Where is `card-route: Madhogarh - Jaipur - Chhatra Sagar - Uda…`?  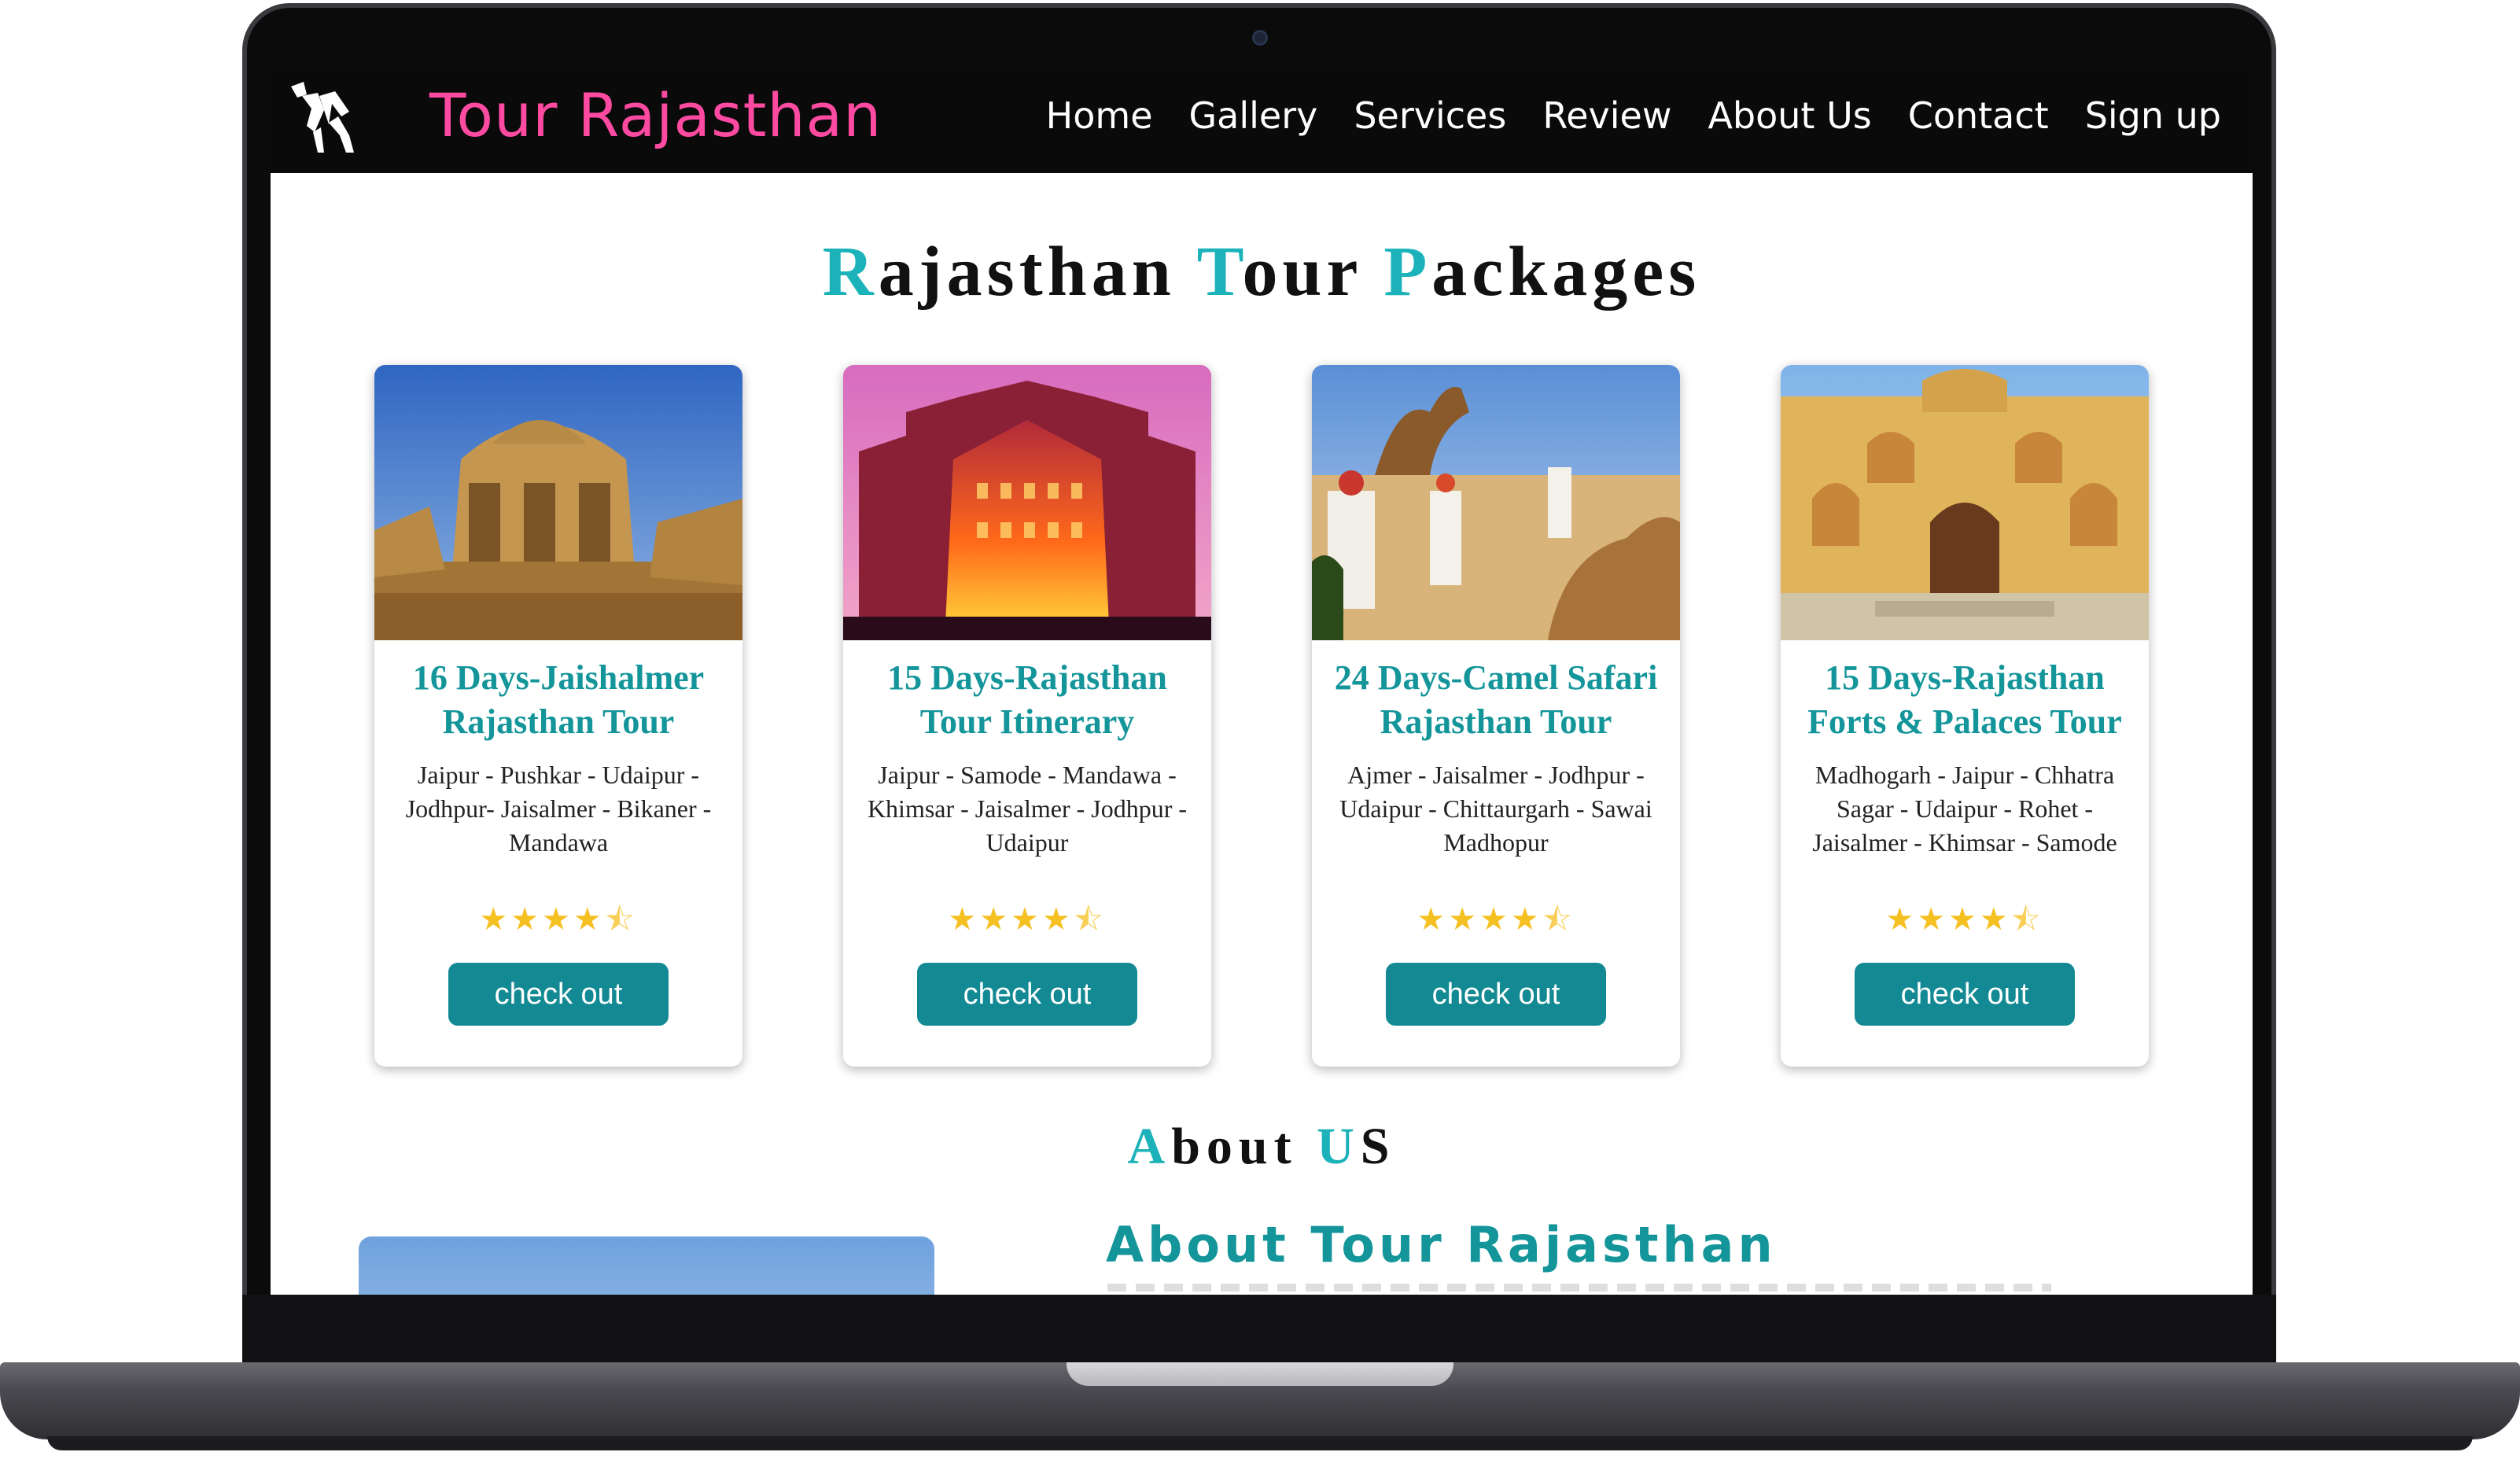
card-route: Madhogarh - Jaipur - Chhatra Sagar - Uda… is located at coordinates (1964, 809).